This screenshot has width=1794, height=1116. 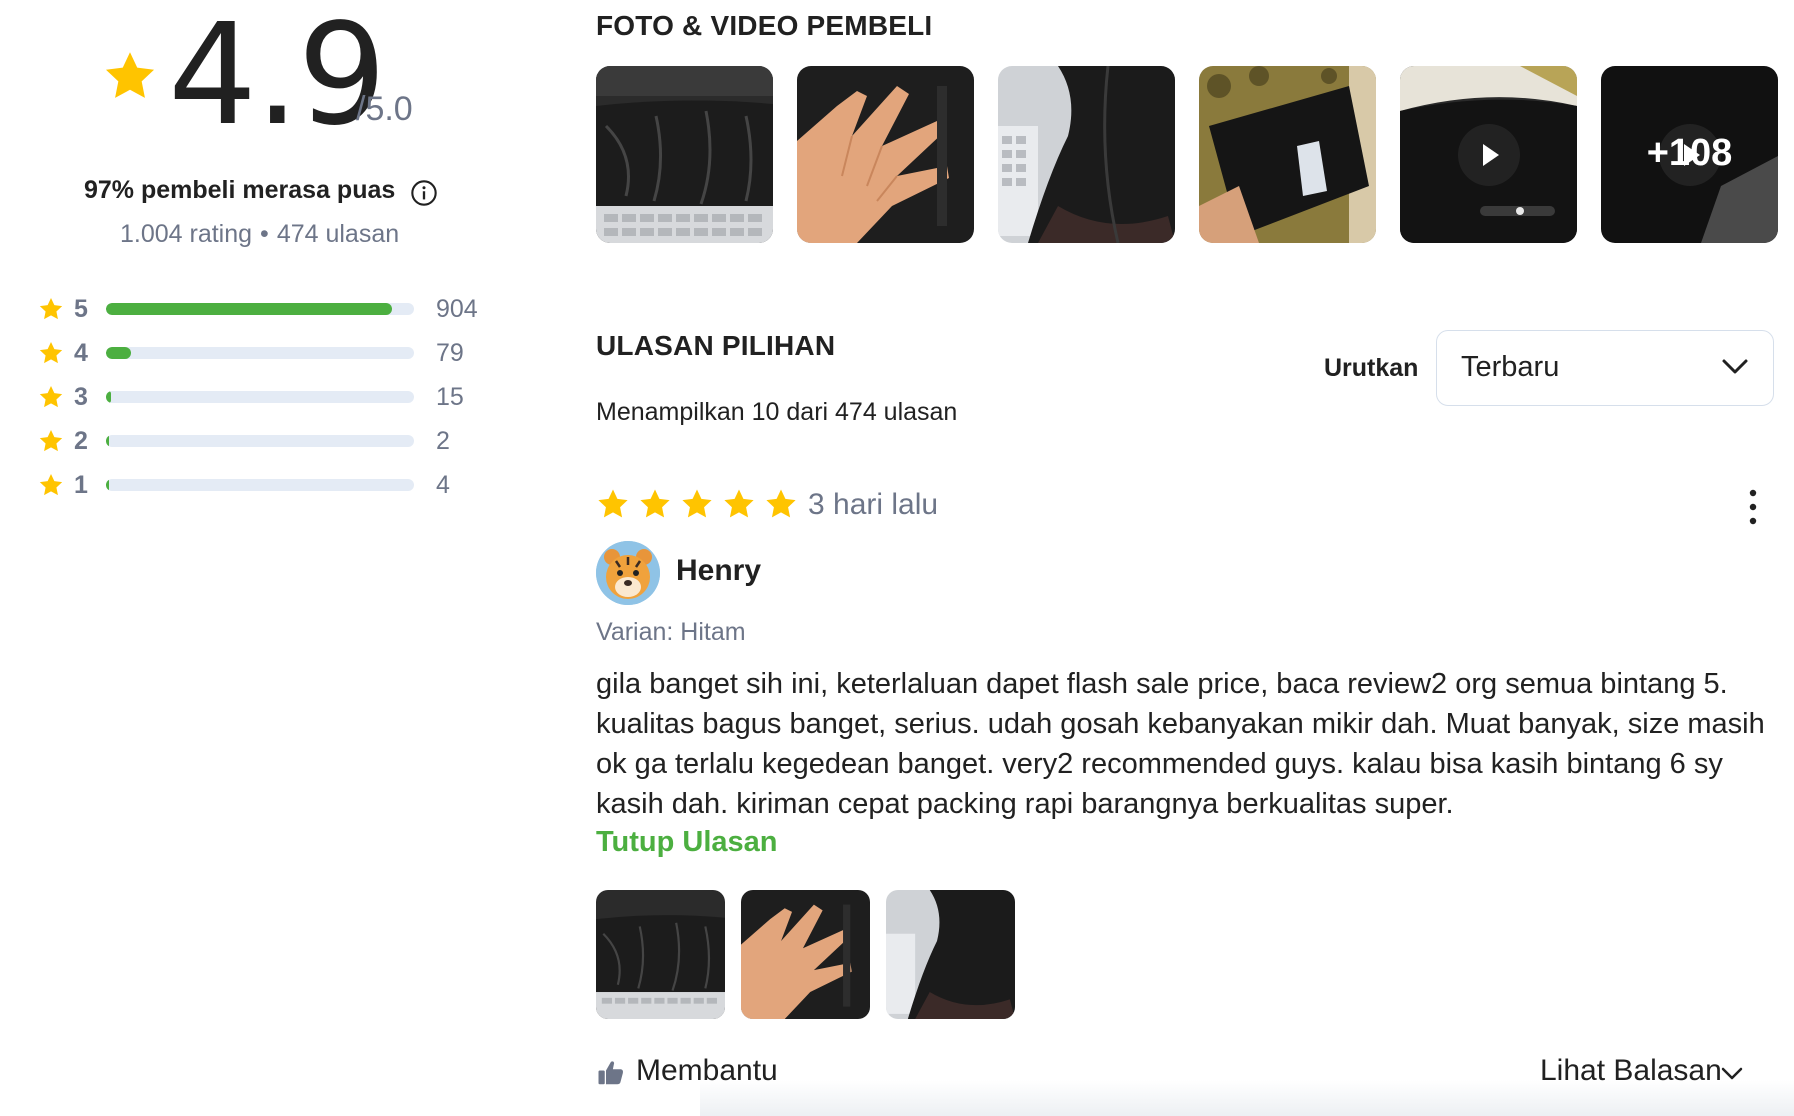 I want to click on media-section-title: FOTO & VIDEO PEMBELI, so click(x=764, y=25).